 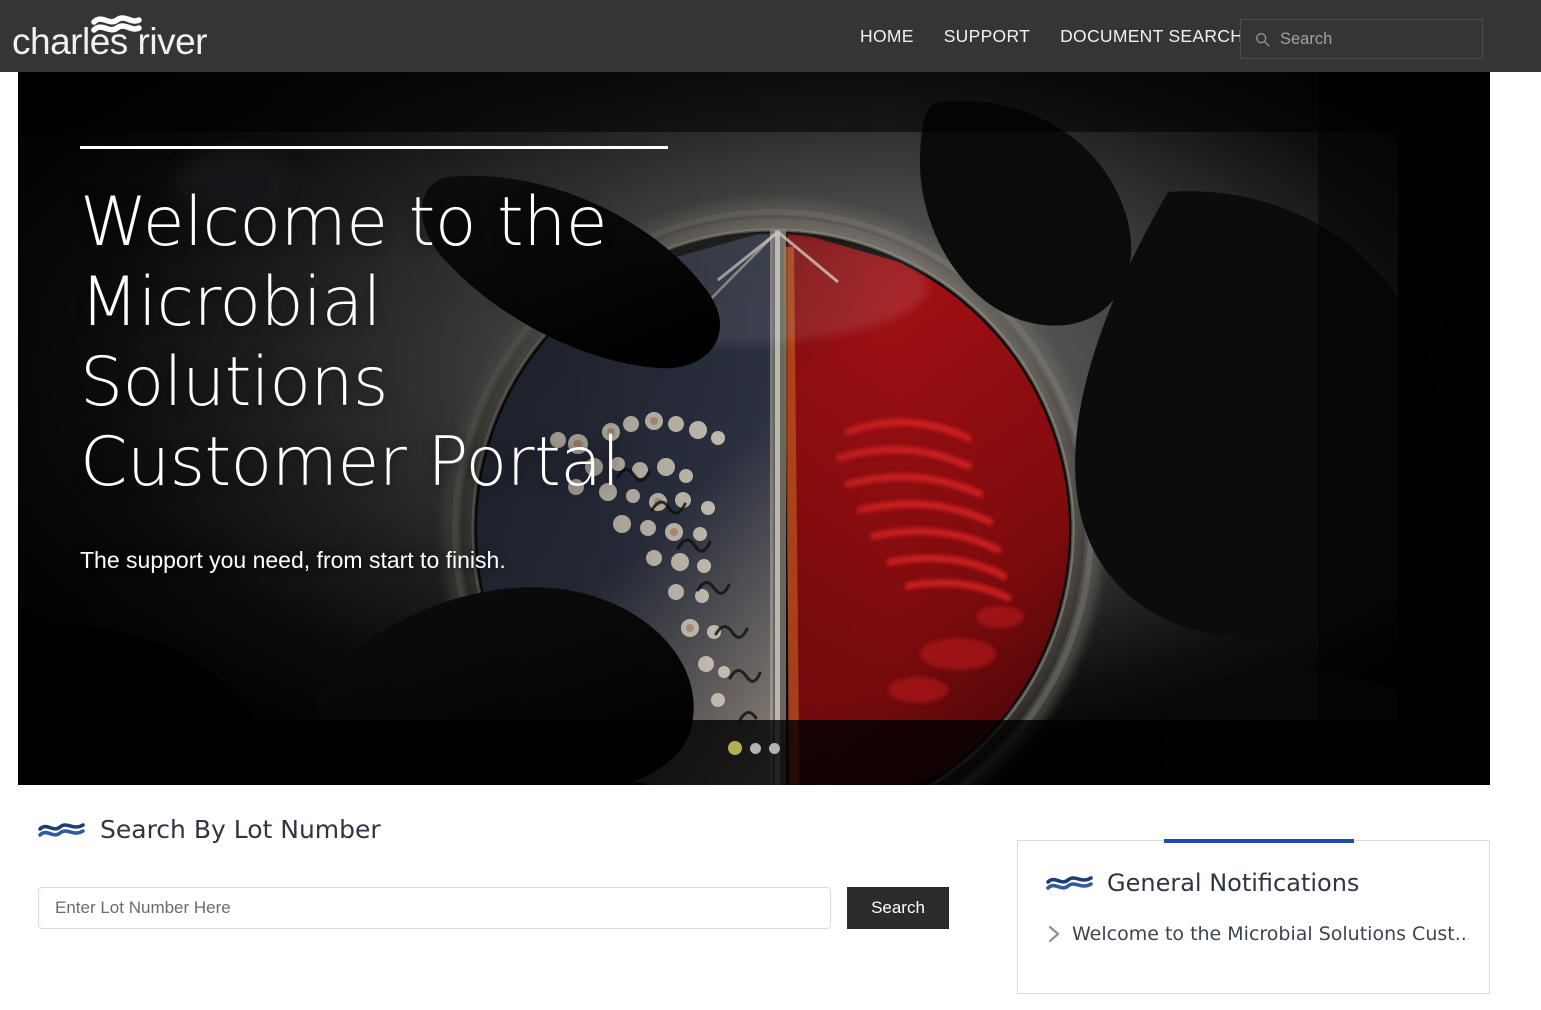 What do you see at coordinates (1259, 841) in the screenshot?
I see `panel-accent-bar` at bounding box center [1259, 841].